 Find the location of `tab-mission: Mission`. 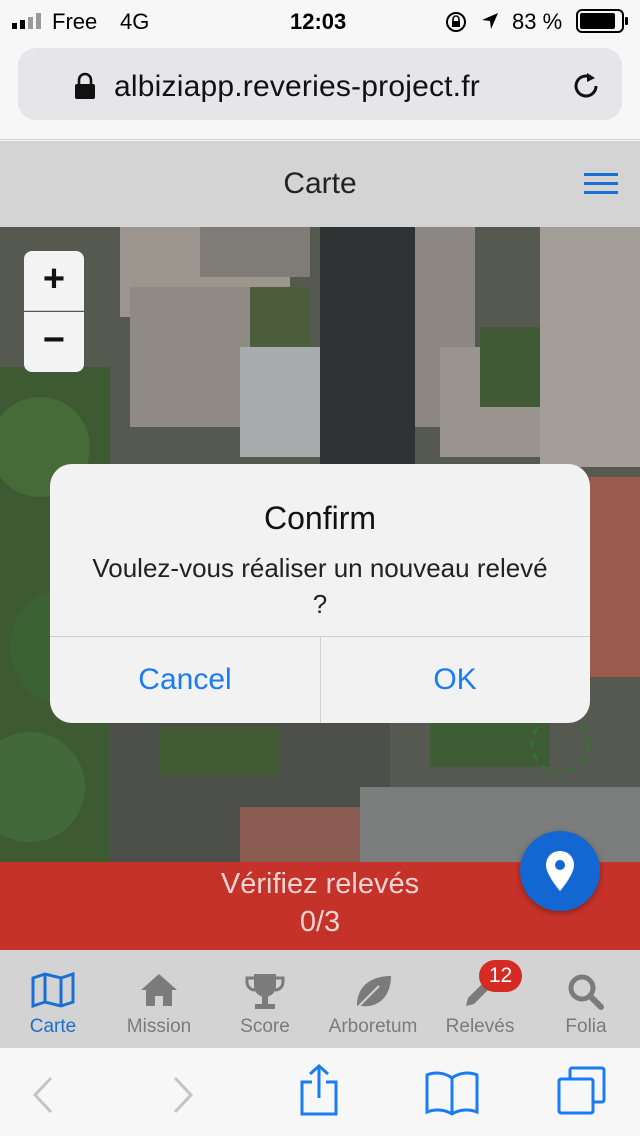

tab-mission: Mission is located at coordinates (159, 998).